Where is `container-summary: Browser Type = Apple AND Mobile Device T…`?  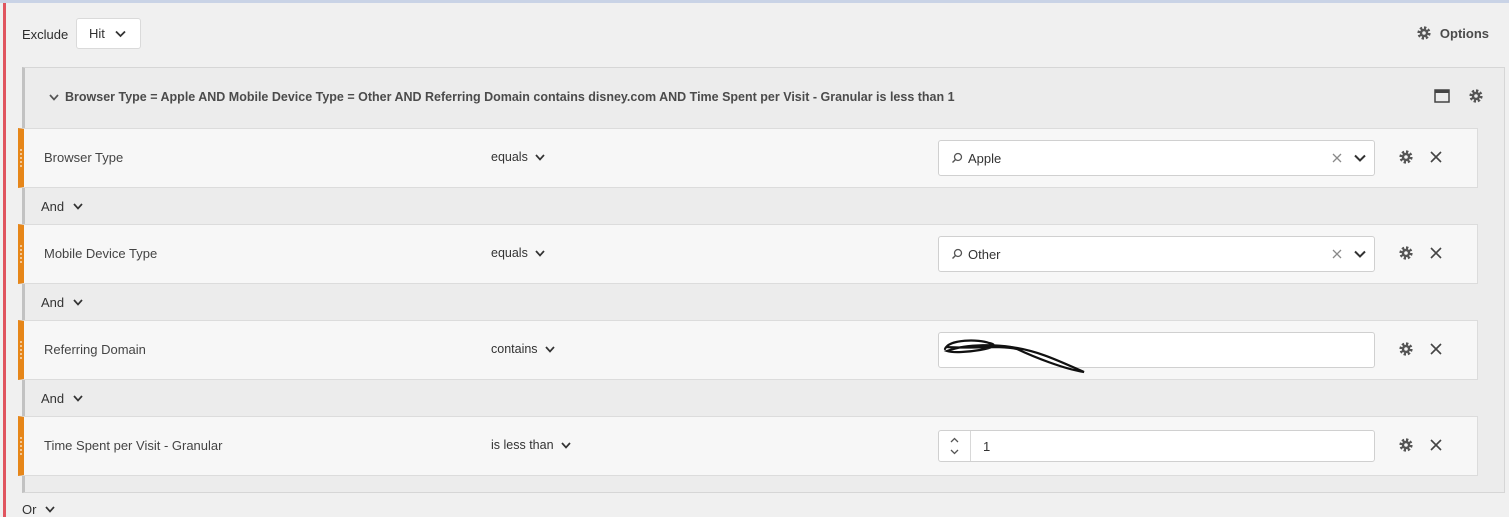 container-summary: Browser Type = Apple AND Mobile Device T… is located at coordinates (502, 97).